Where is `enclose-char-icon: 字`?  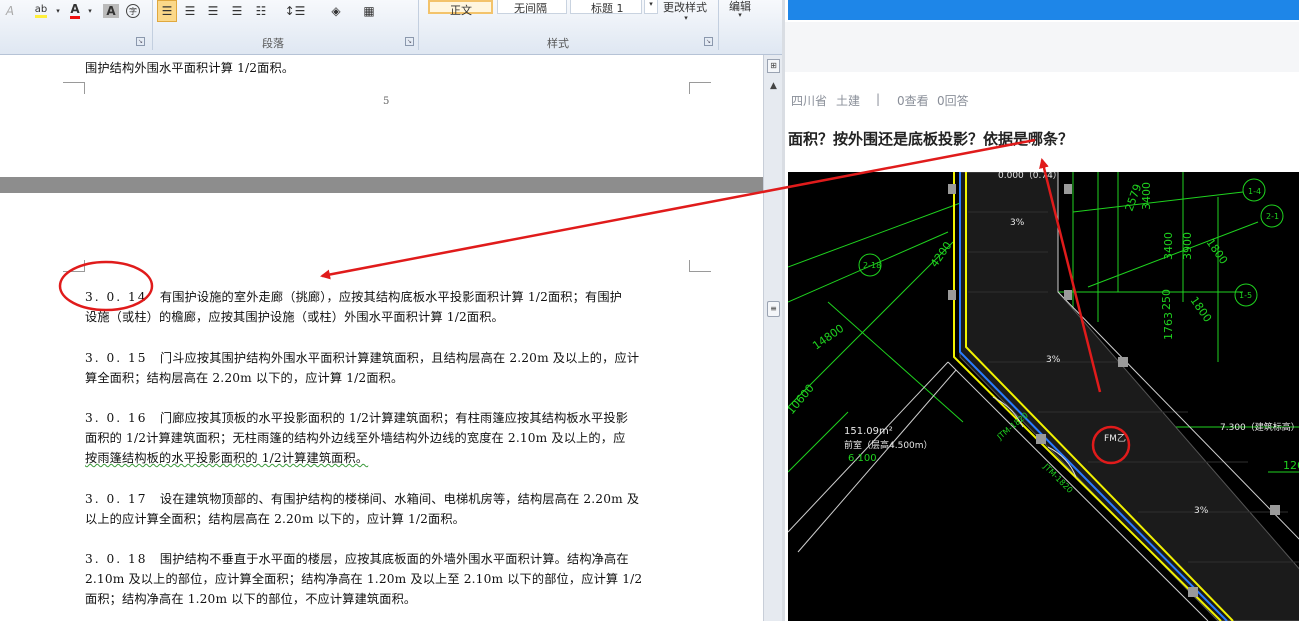
enclose-char-icon: 字 is located at coordinates (133, 11).